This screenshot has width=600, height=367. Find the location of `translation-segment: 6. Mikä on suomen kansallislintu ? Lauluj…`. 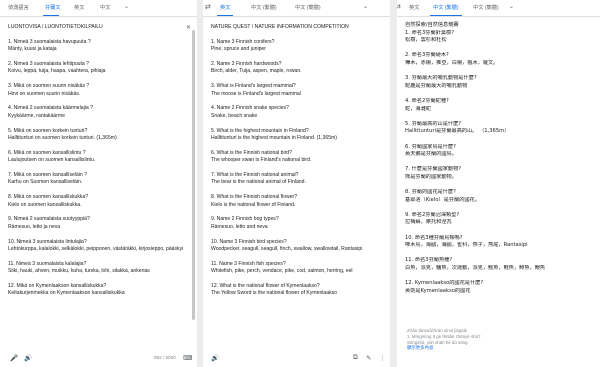

translation-segment: 6. Mikä on suomen kansallislintu ? Lauluj… is located at coordinates (95, 157).